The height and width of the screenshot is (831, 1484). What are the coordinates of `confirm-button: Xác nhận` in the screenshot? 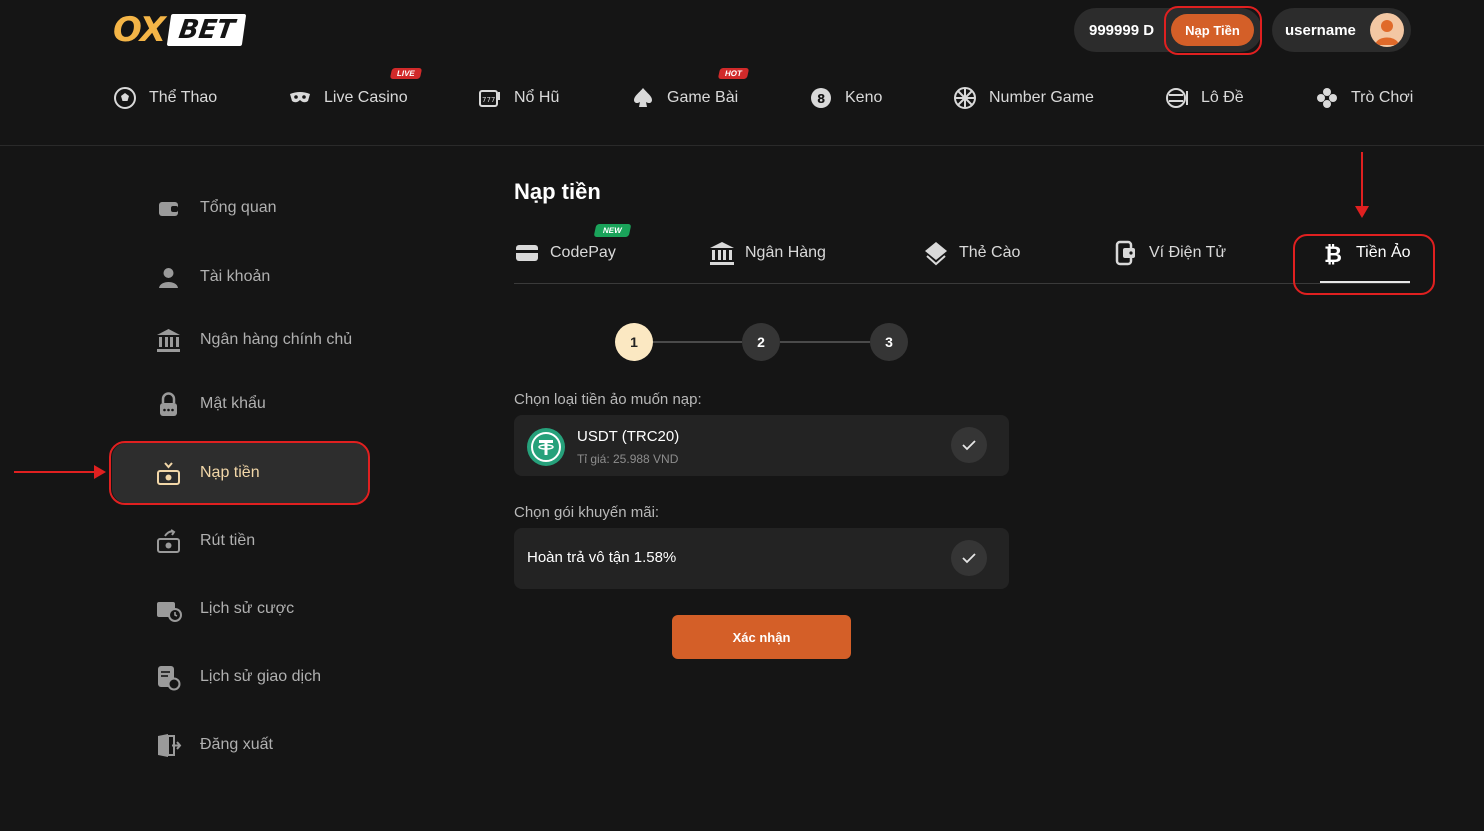 It's located at (761, 637).